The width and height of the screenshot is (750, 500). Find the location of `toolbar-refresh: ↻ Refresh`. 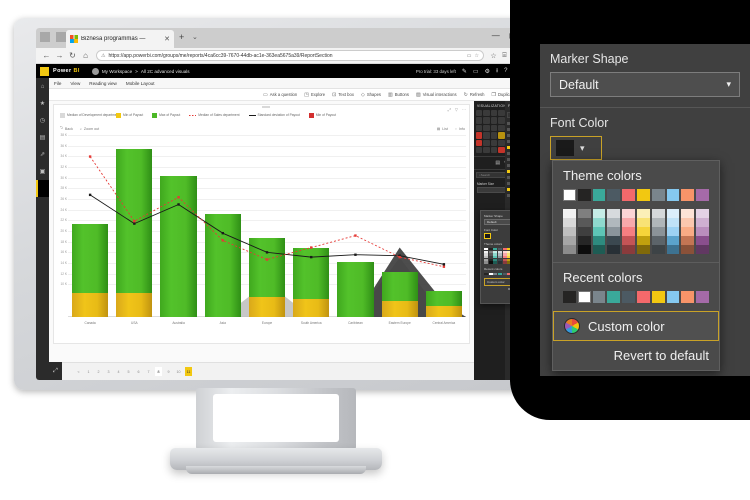

toolbar-refresh: ↻ Refresh is located at coordinates (474, 95).